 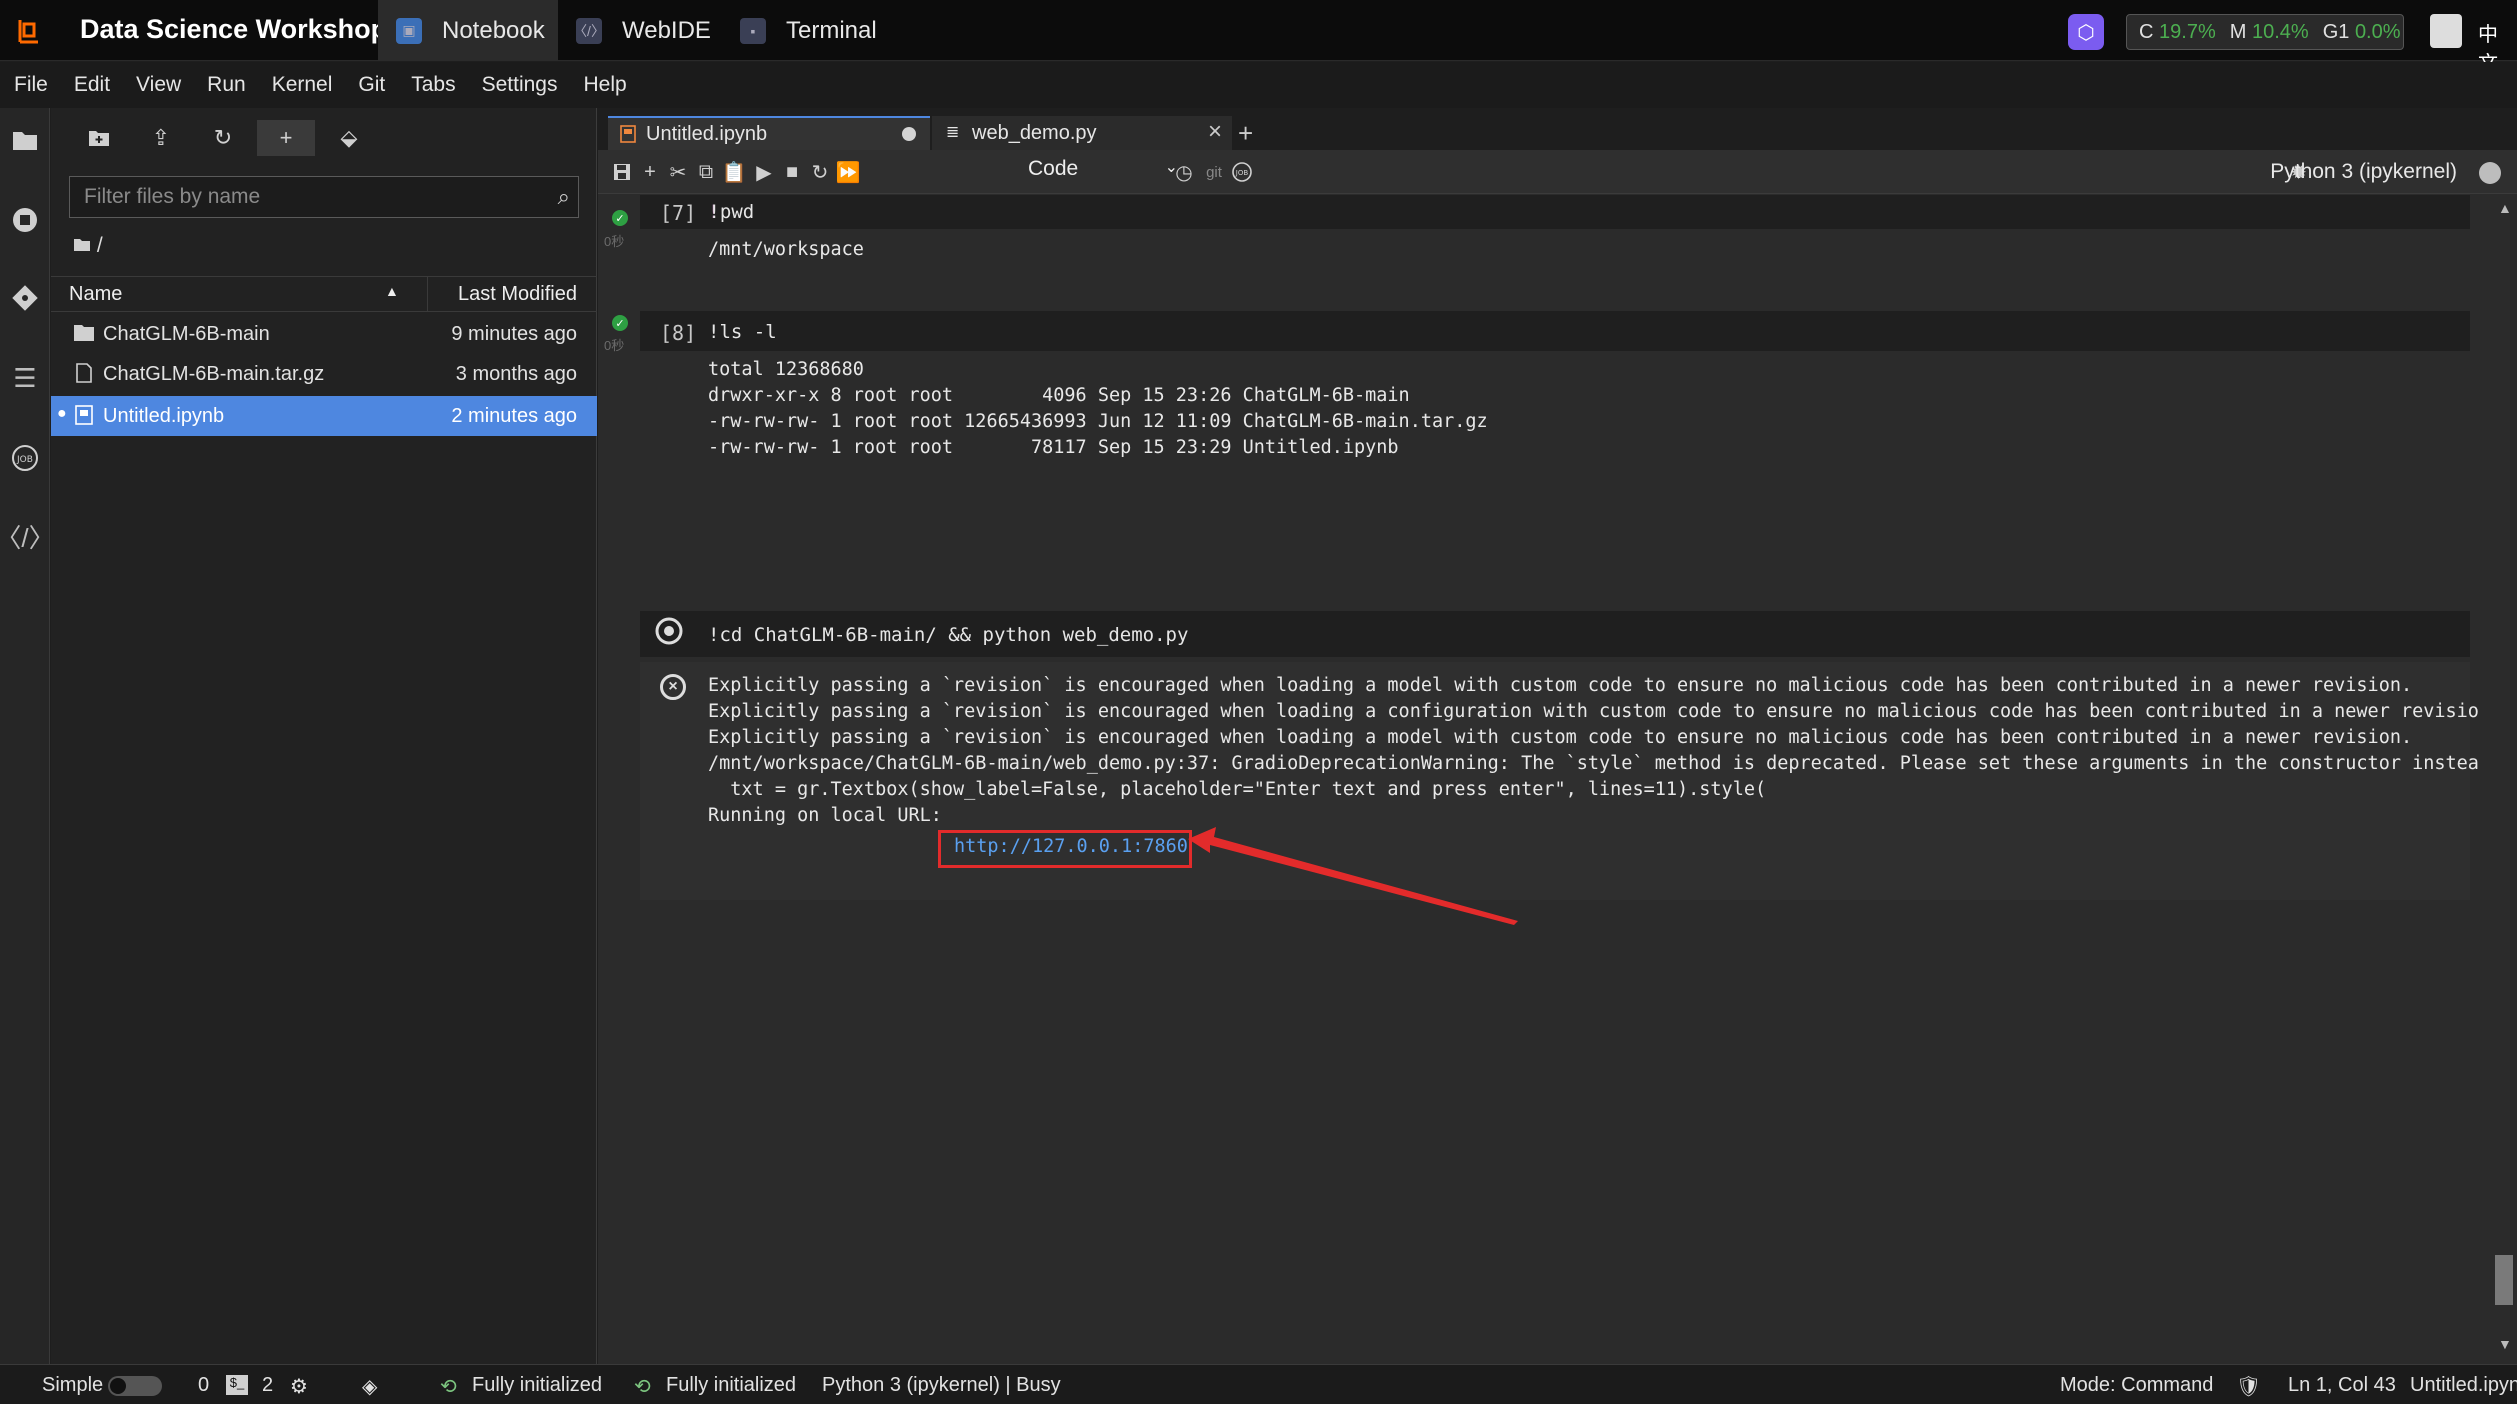 I want to click on cell-type-value: Code, so click(x=1053, y=168).